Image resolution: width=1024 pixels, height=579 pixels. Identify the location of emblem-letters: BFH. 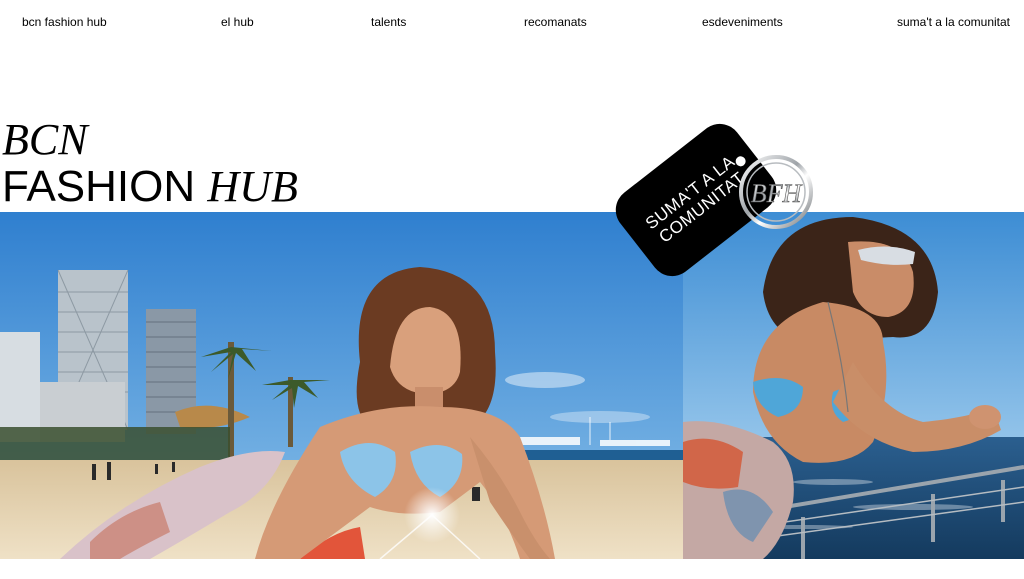
(777, 193).